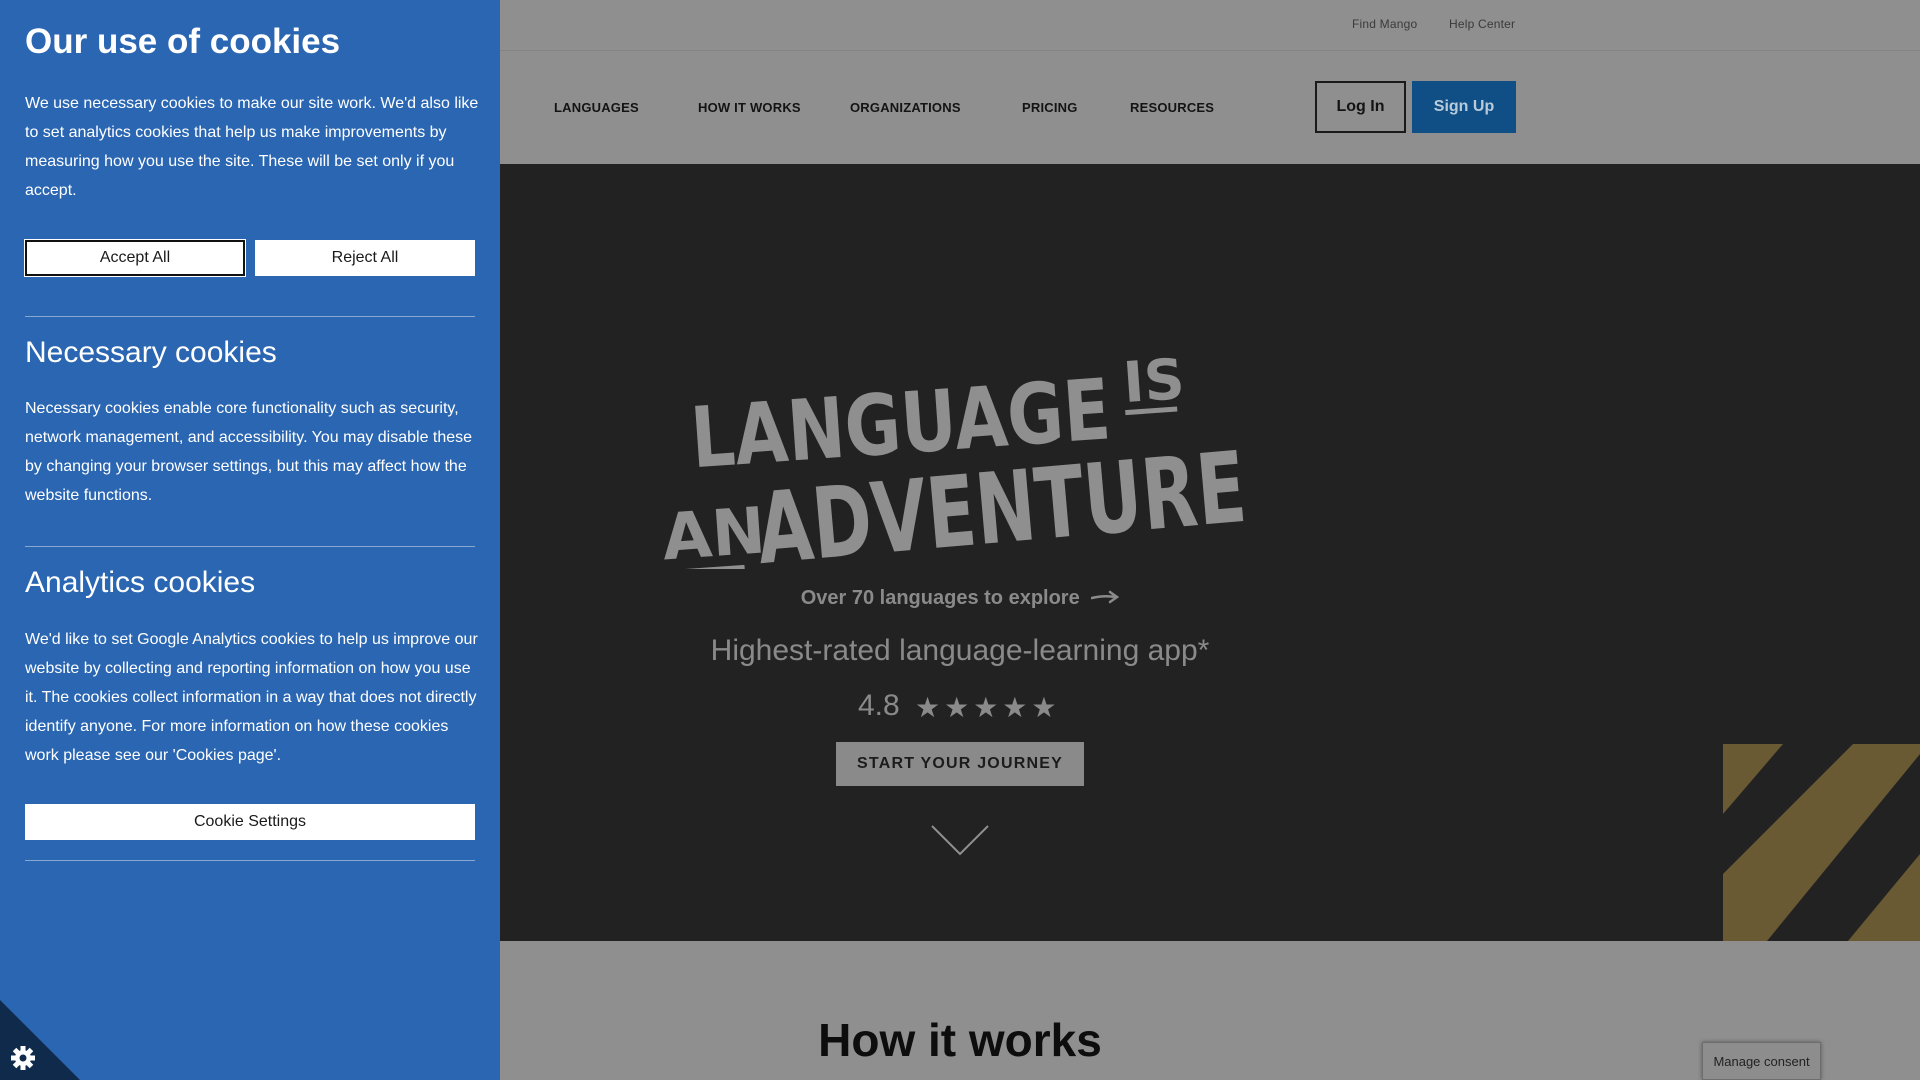  I want to click on rating-stars: ★★★★★, so click(988, 707).